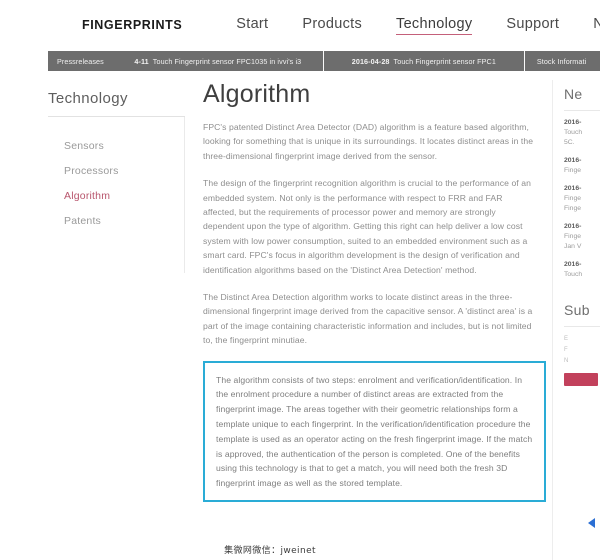 This screenshot has height=560, width=600. Describe the element at coordinates (124, 145) in the screenshot. I see `sidebar-item-sensors: Sensors` at that location.